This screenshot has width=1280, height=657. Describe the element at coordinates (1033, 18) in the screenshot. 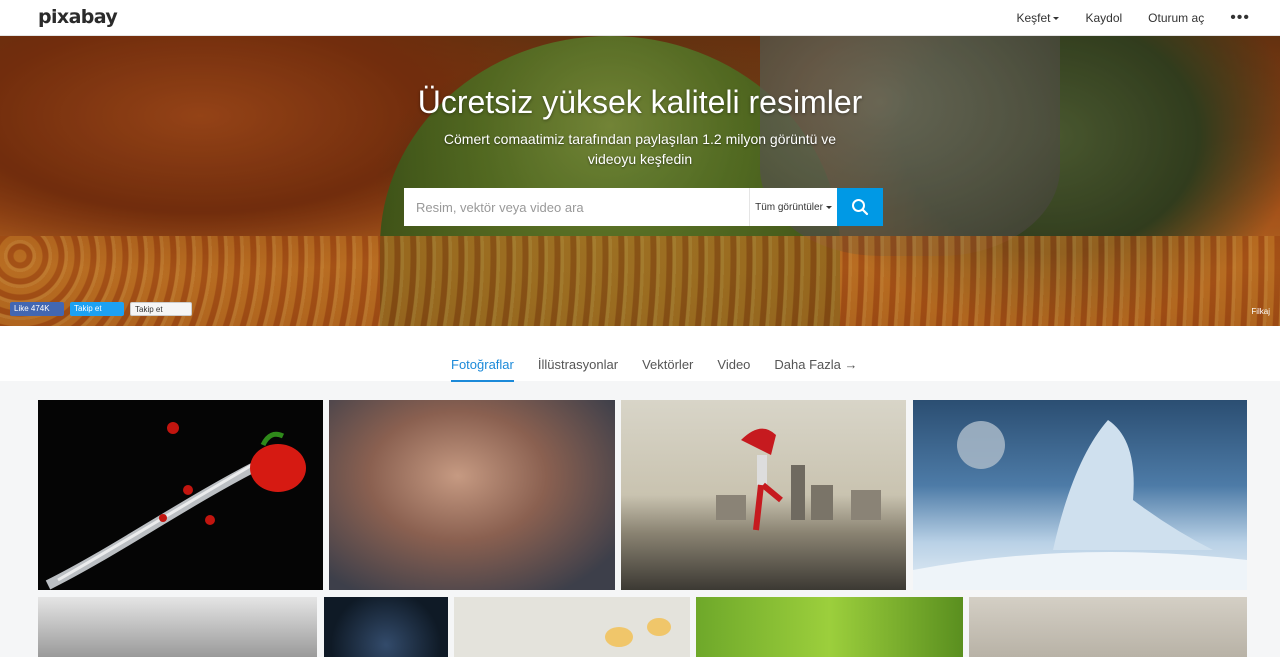

I see `explore-label: Keşfet` at that location.